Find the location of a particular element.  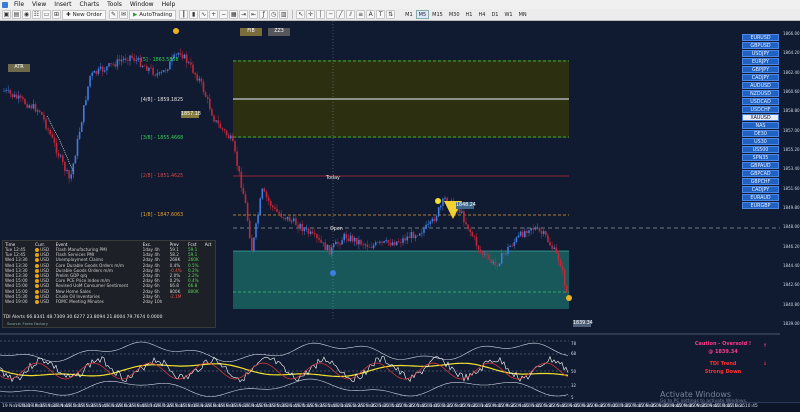

symbol-button-gbpcad: GBPCAD is located at coordinates (760, 173).